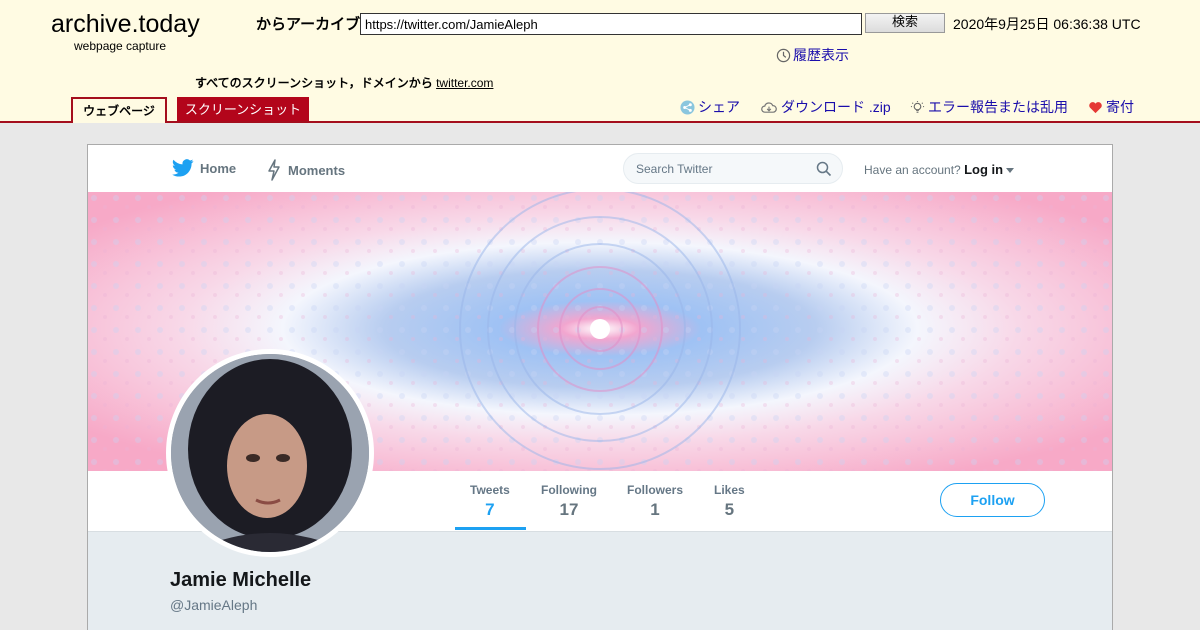  What do you see at coordinates (1047, 24) in the screenshot?
I see `capture-timestamp: 2020年9月25日 06:36:38 UTC` at bounding box center [1047, 24].